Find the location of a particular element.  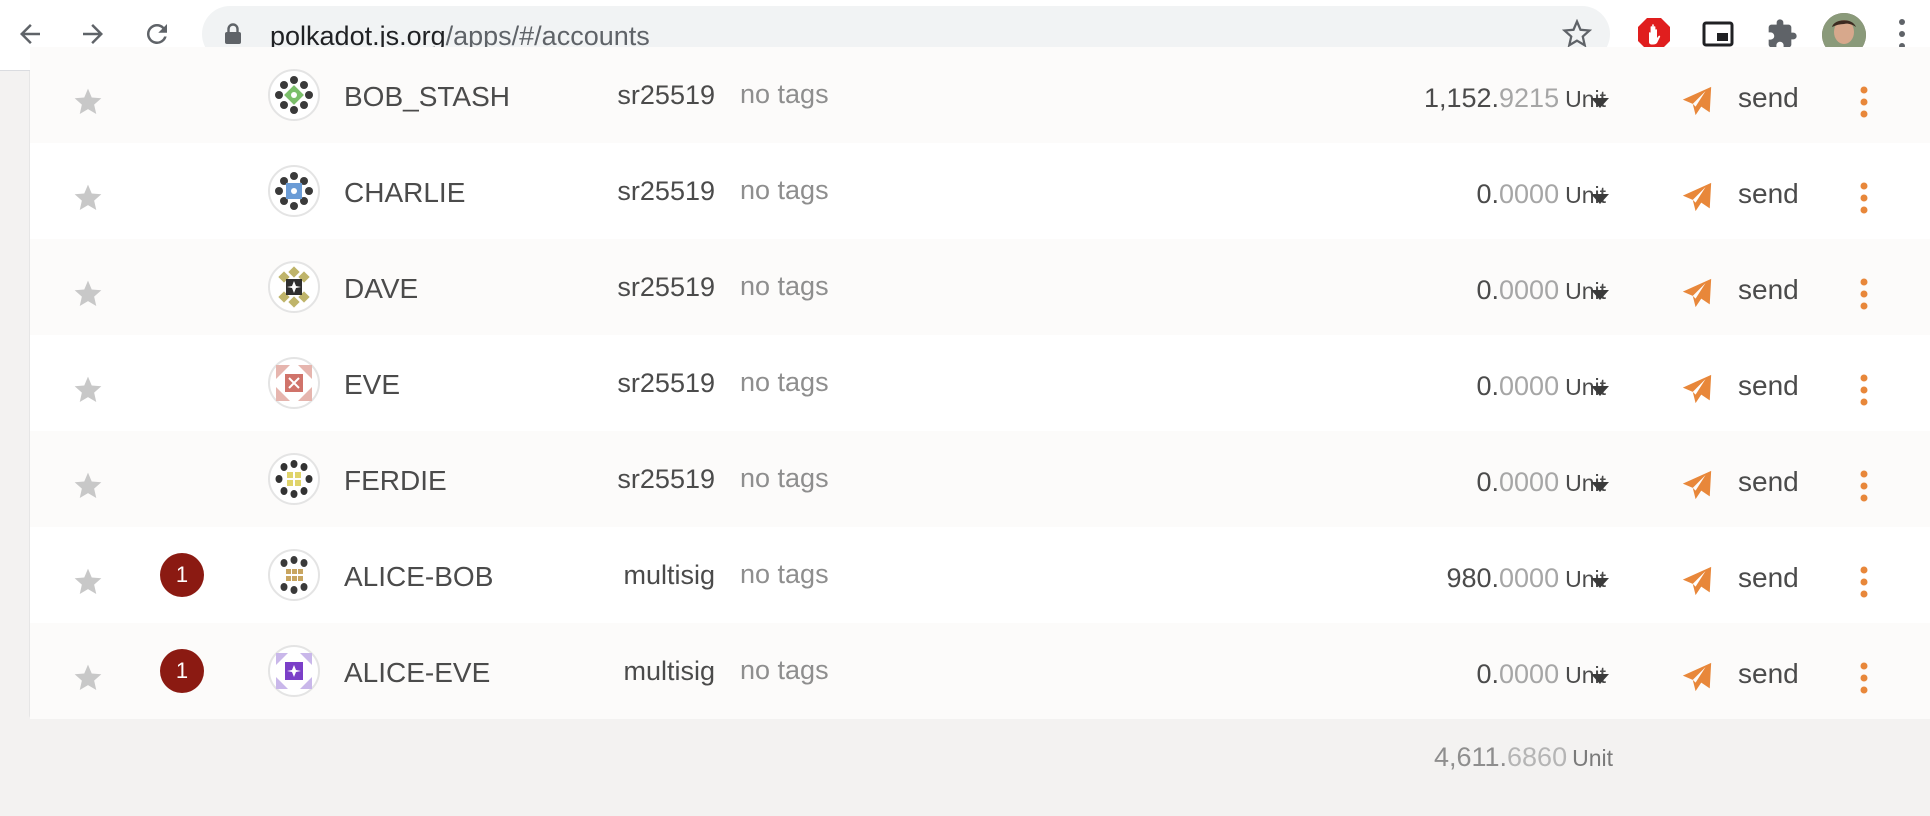

account-name: BOB_STASH is located at coordinates (427, 97).